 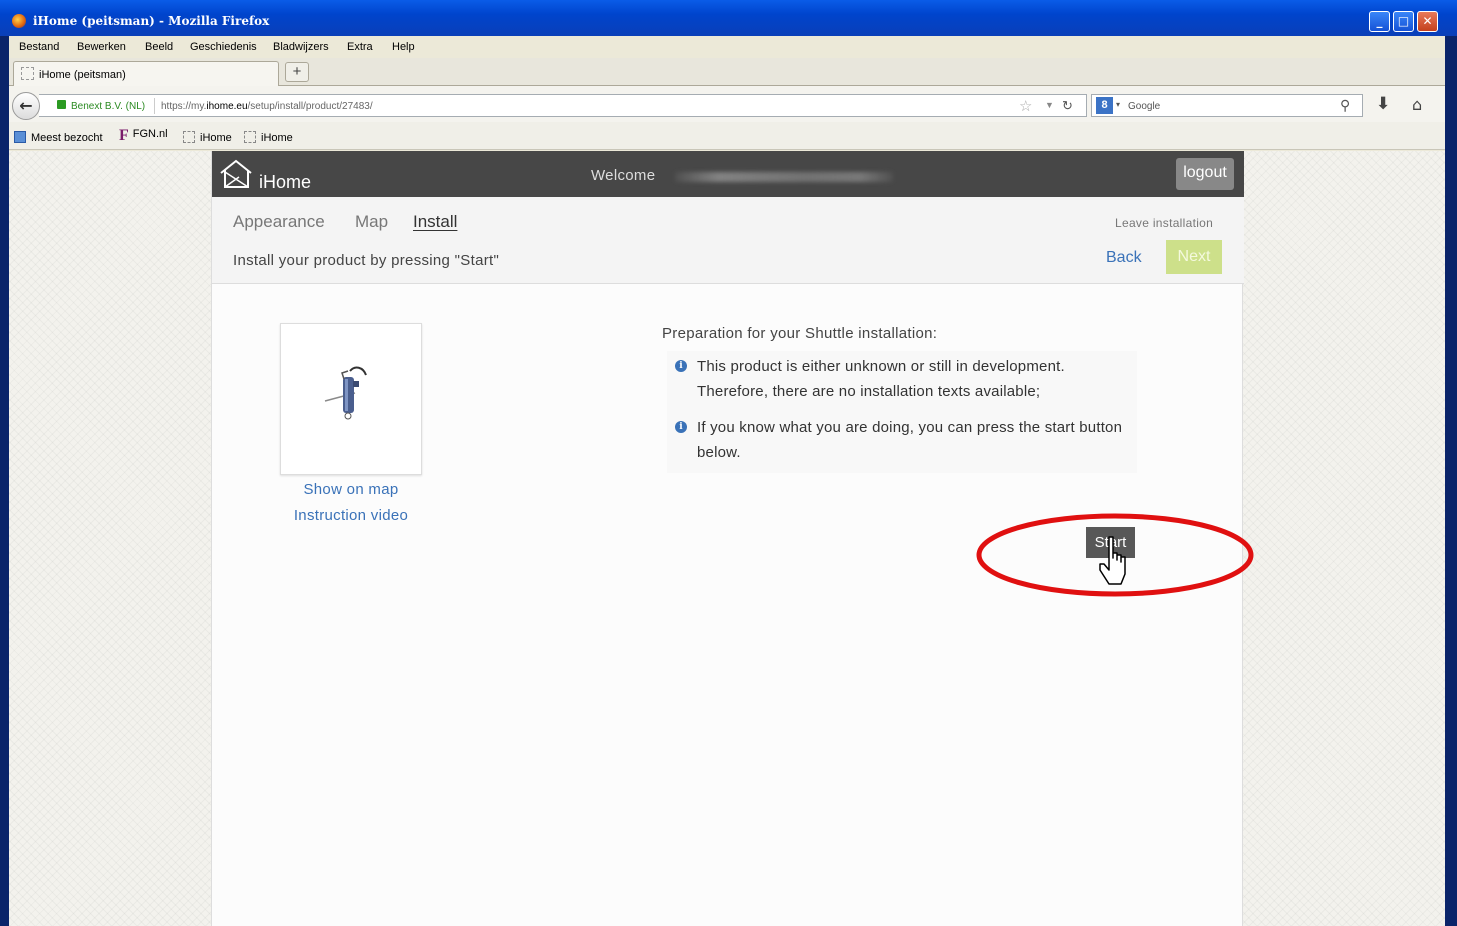 I want to click on star-icon: ☆, so click(x=1025, y=106).